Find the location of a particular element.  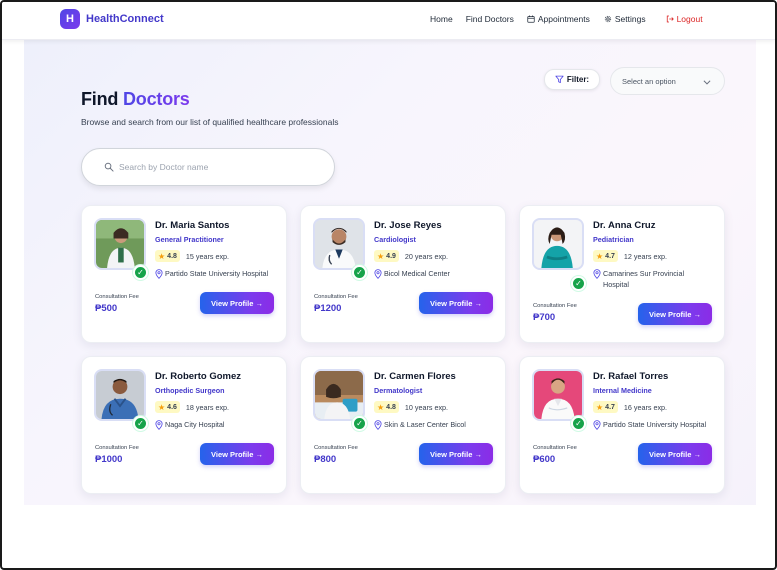

search-icon is located at coordinates (109, 167).